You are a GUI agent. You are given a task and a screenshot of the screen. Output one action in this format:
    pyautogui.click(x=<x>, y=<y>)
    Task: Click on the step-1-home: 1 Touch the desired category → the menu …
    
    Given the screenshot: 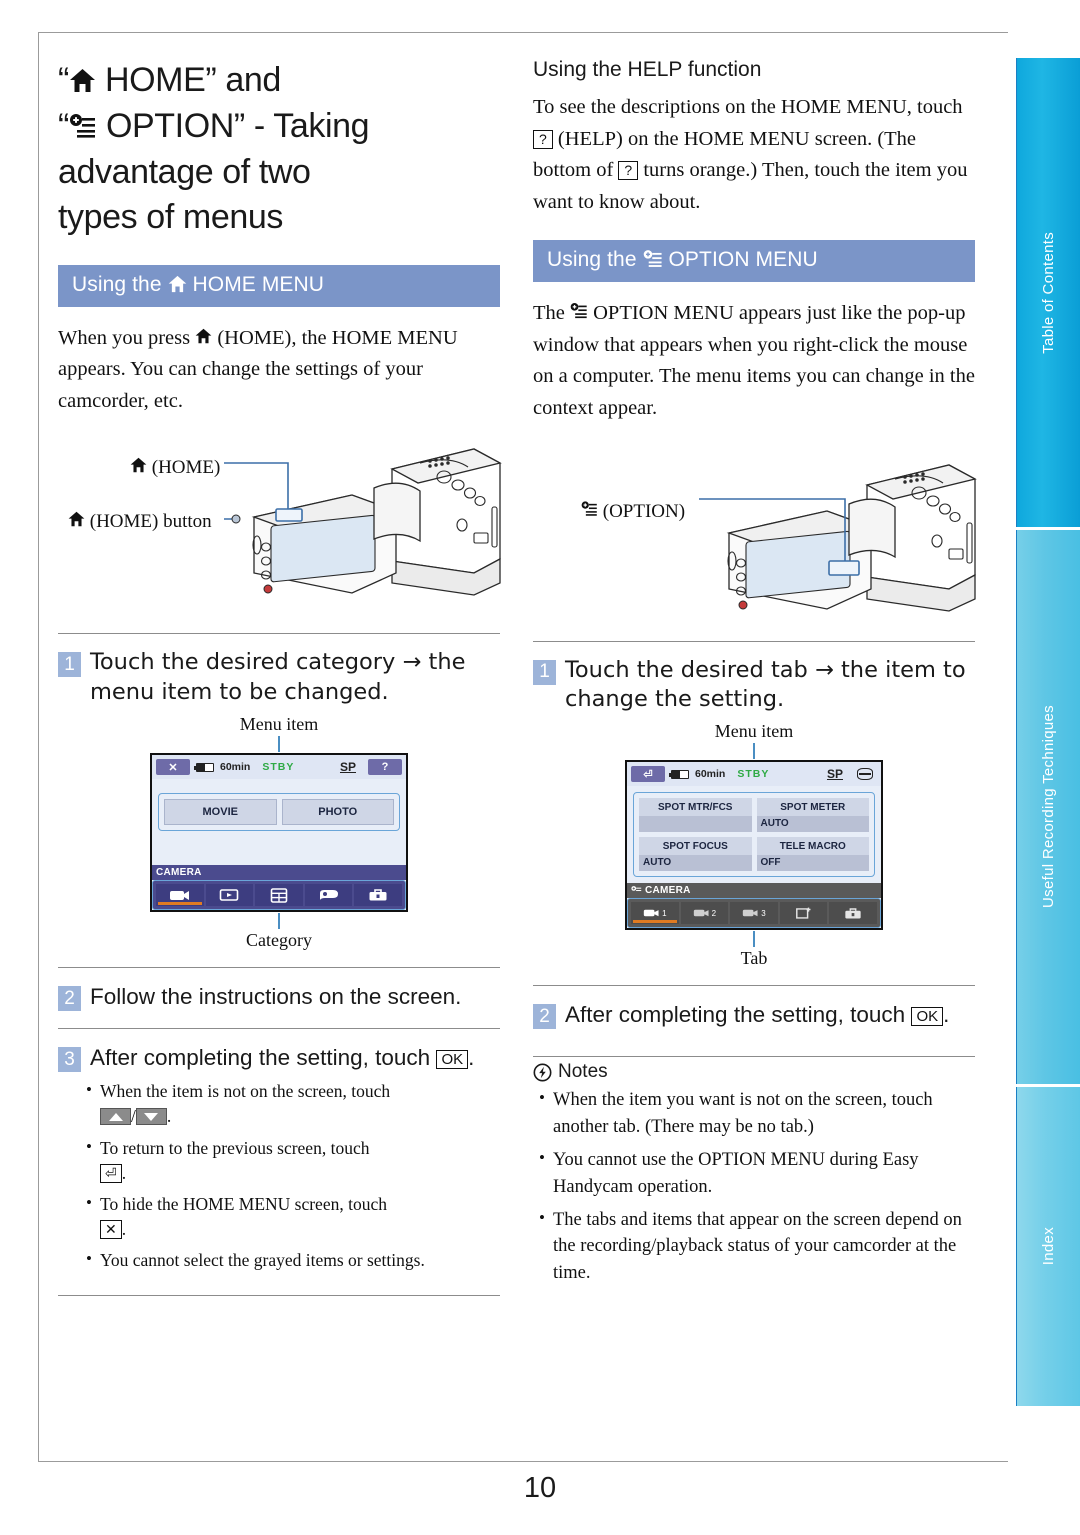 What is the action you would take?
    pyautogui.click(x=279, y=678)
    